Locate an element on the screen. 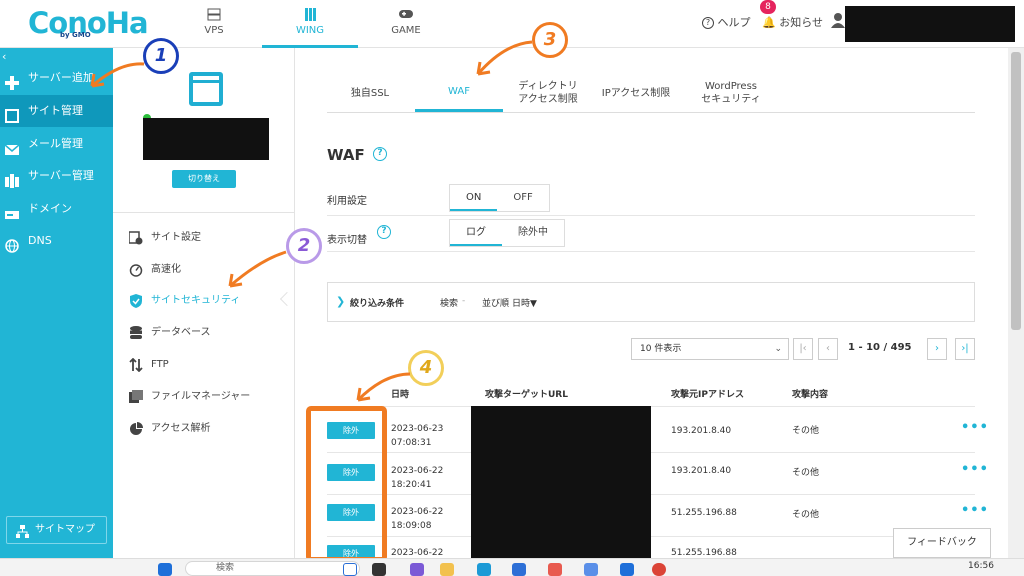  help-link: ? ヘルプ is located at coordinates (726, 22).